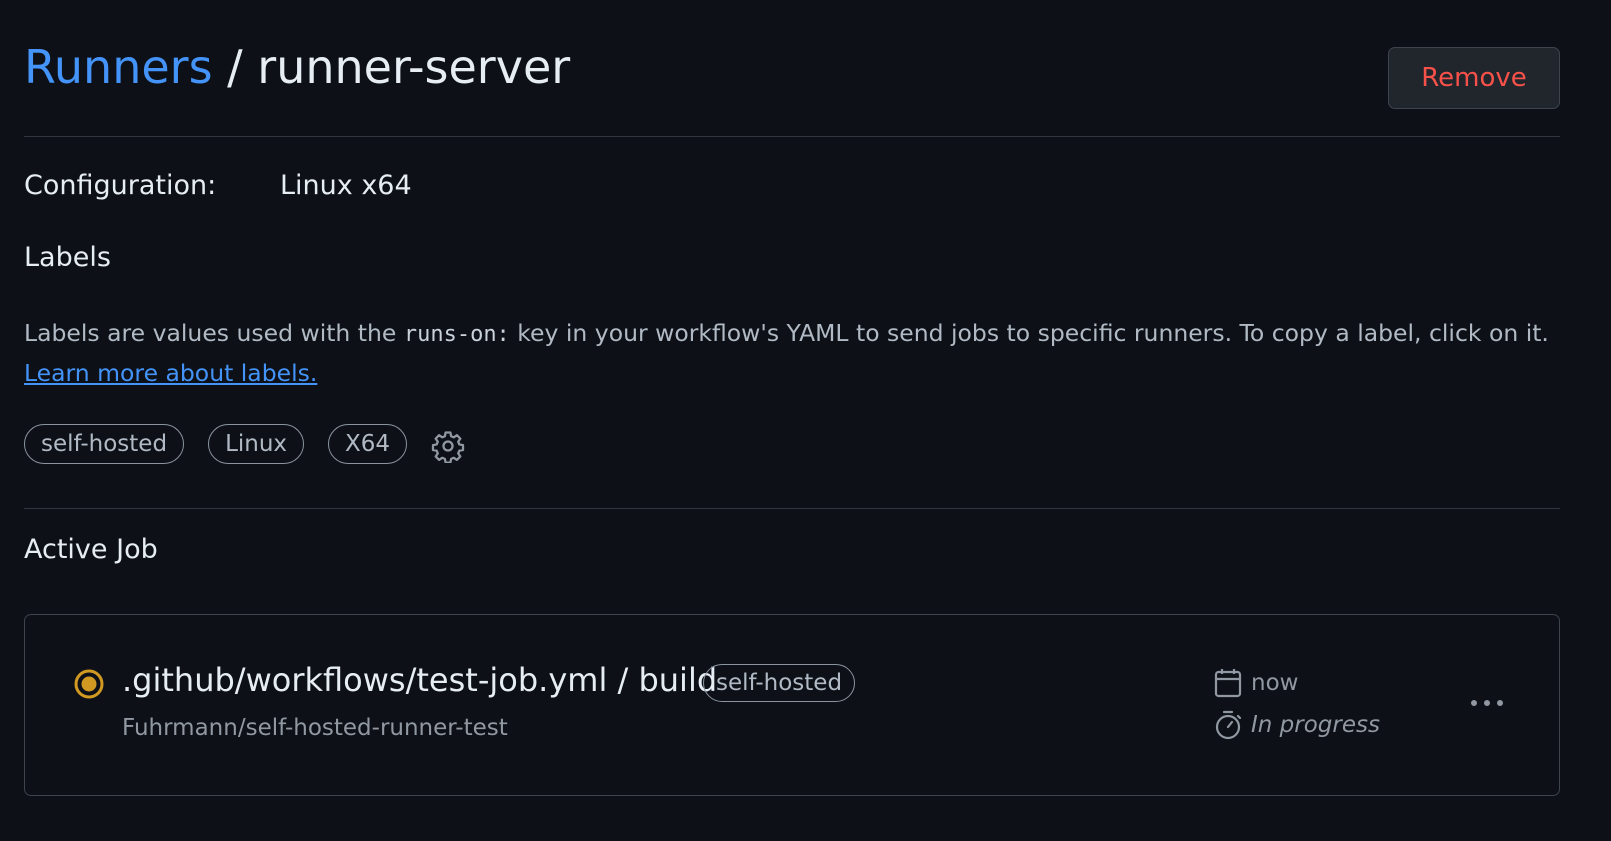 This screenshot has height=841, width=1611. What do you see at coordinates (218, 185) in the screenshot?
I see `configuration-row: Configuration: Linux x64` at bounding box center [218, 185].